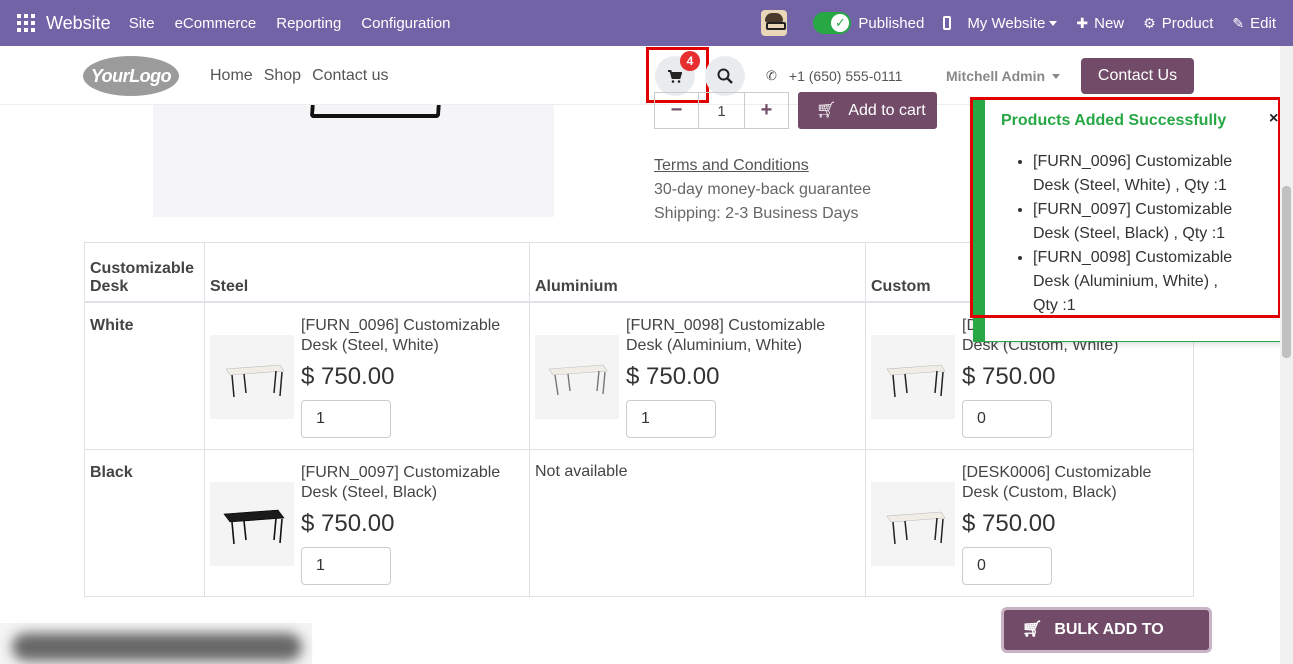 The height and width of the screenshot is (664, 1293). What do you see at coordinates (282, 76) in the screenshot?
I see `nav-shop: Shop` at bounding box center [282, 76].